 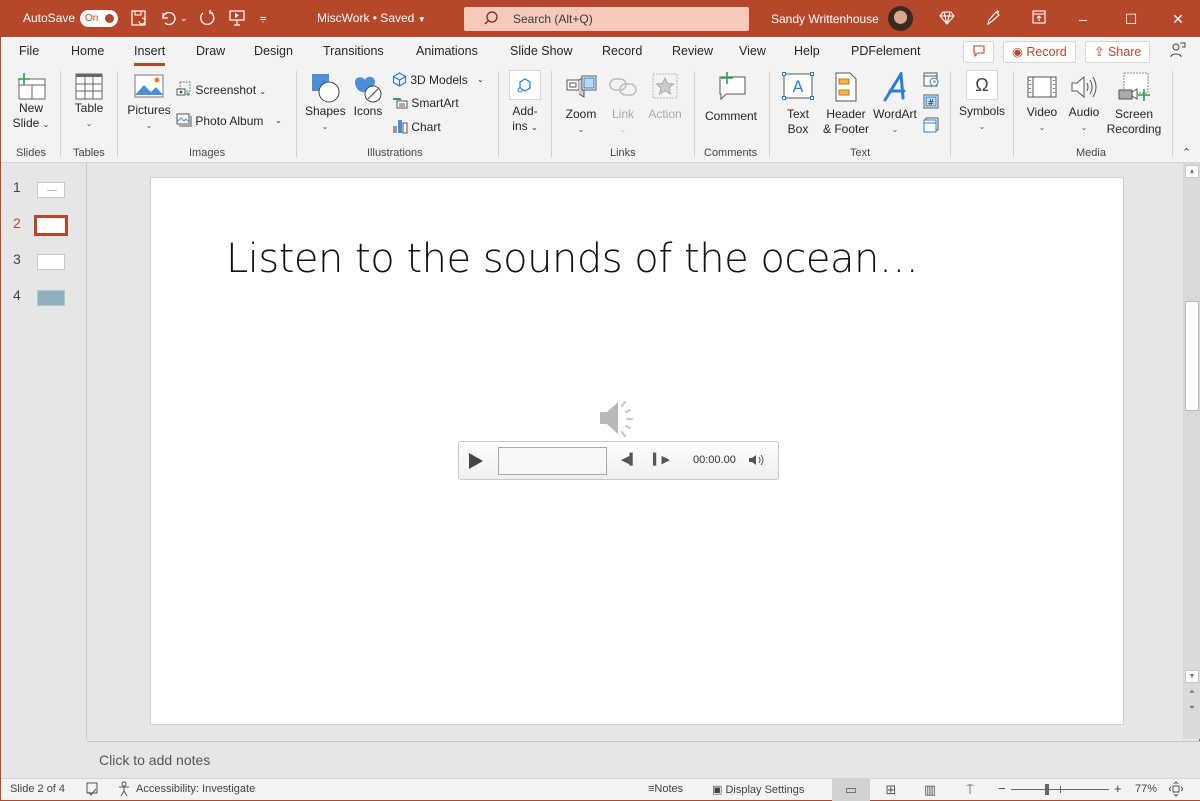 I want to click on skip-back-button: ◀▍, so click(x=629, y=459).